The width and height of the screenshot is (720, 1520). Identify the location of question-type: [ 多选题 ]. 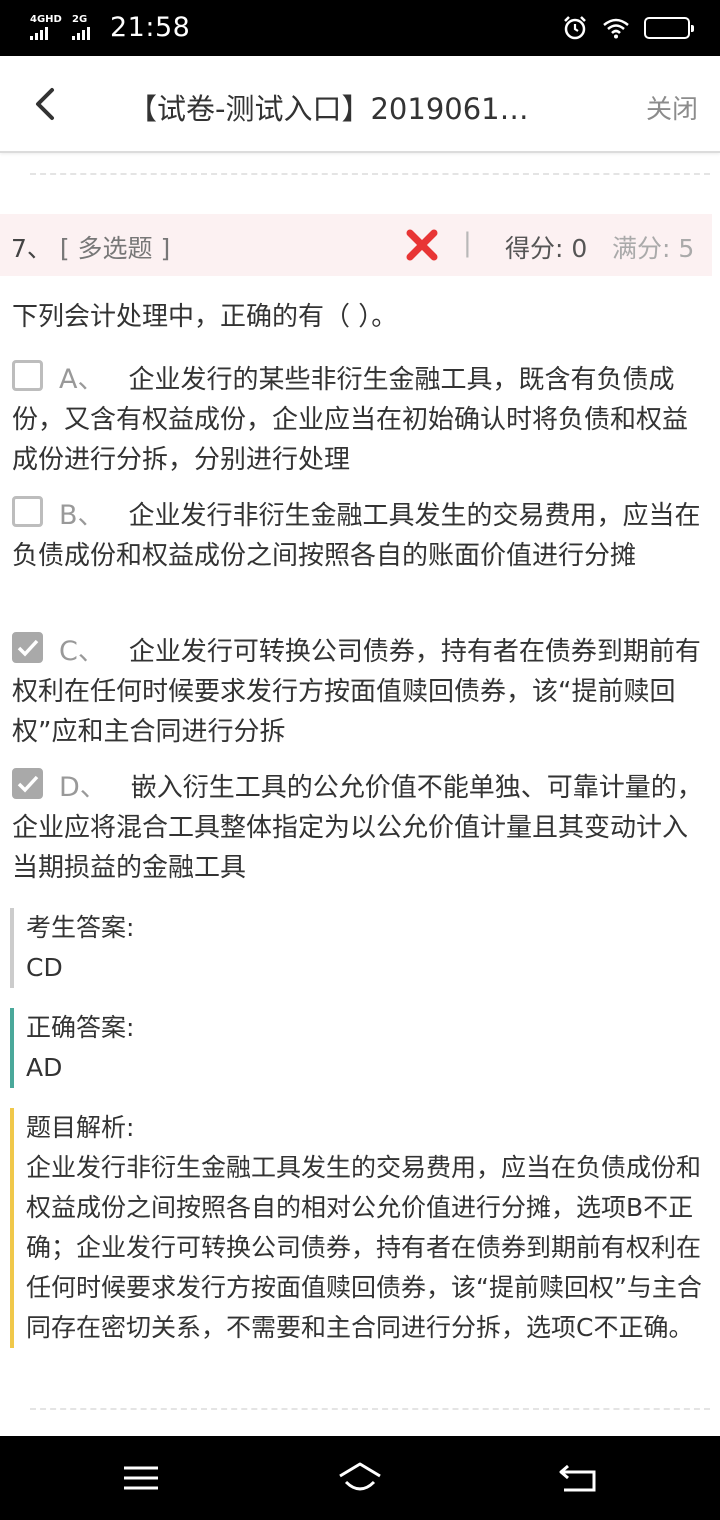
(115, 248).